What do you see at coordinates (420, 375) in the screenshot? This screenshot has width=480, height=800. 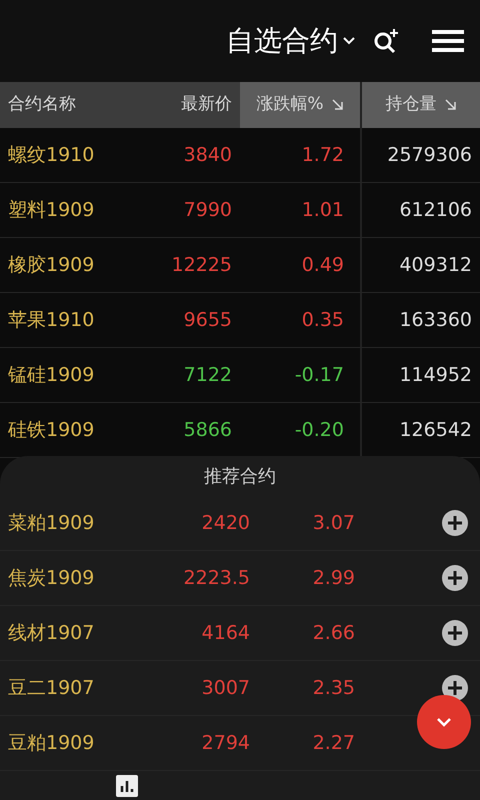 I see `holdings-cell: 114952` at bounding box center [420, 375].